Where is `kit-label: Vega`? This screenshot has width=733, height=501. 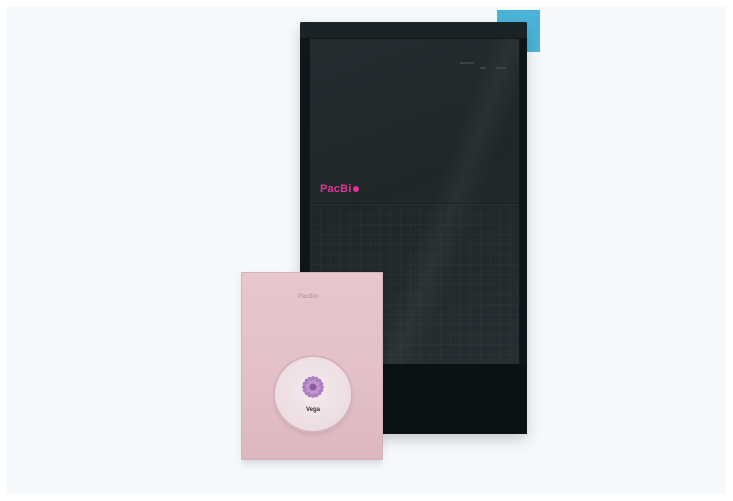
kit-label: Vega is located at coordinates (312, 410).